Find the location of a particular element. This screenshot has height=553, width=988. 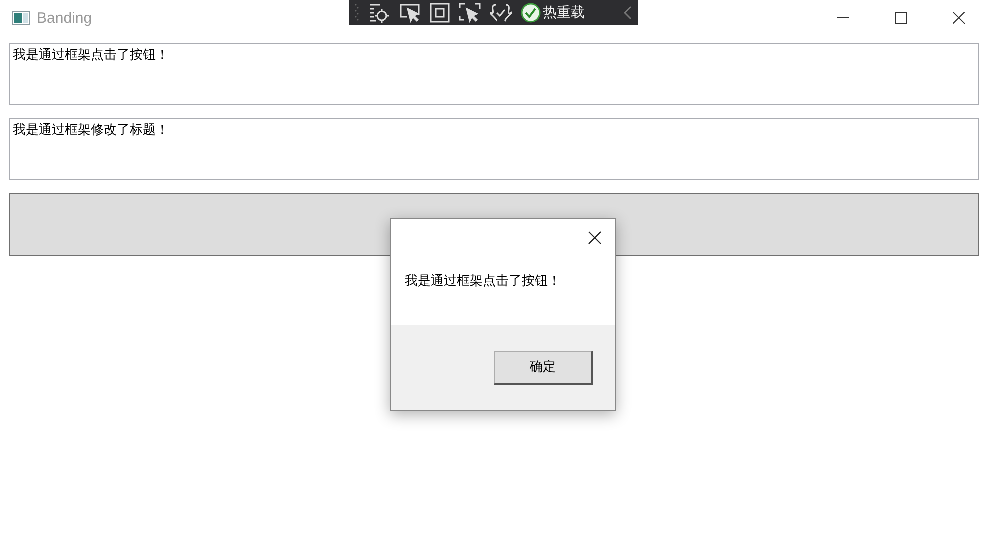

collapse-chevron-icon is located at coordinates (628, 13).